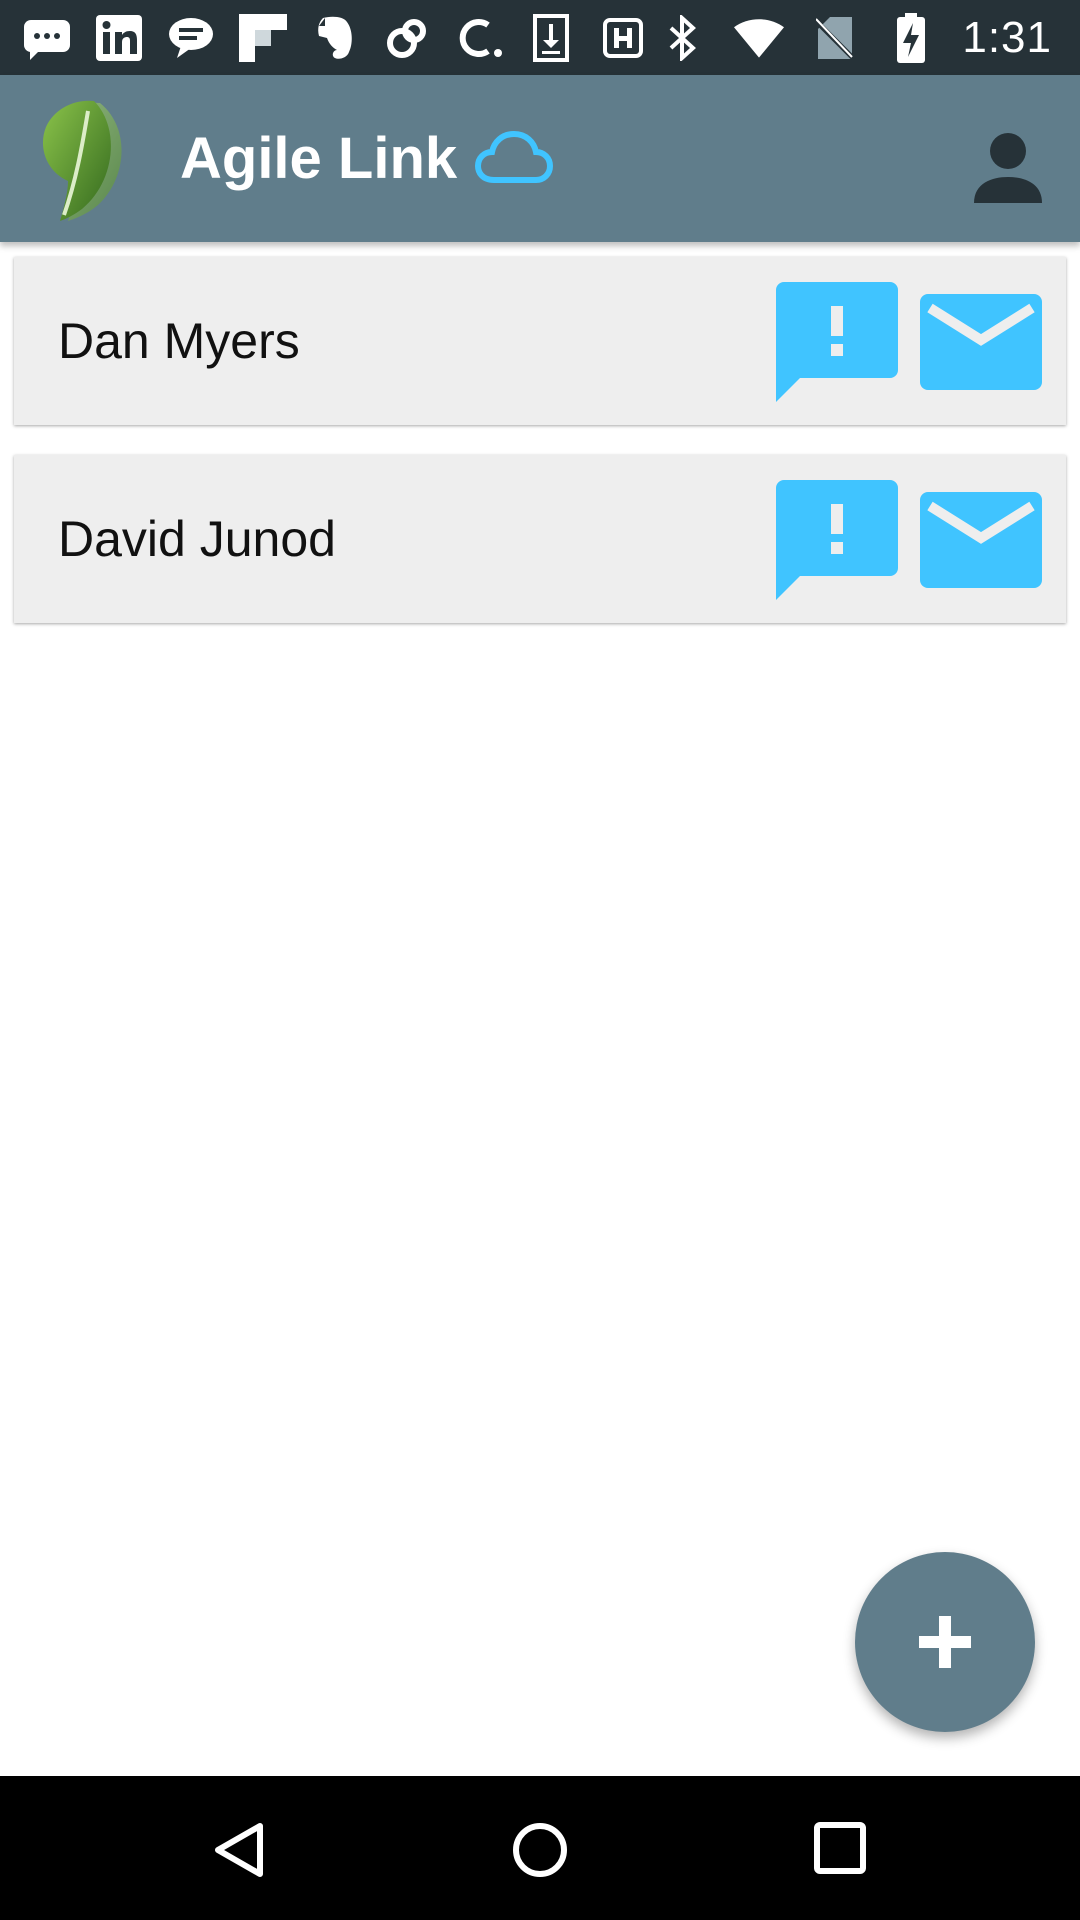  Describe the element at coordinates (191, 38) in the screenshot. I see `message-icon` at that location.